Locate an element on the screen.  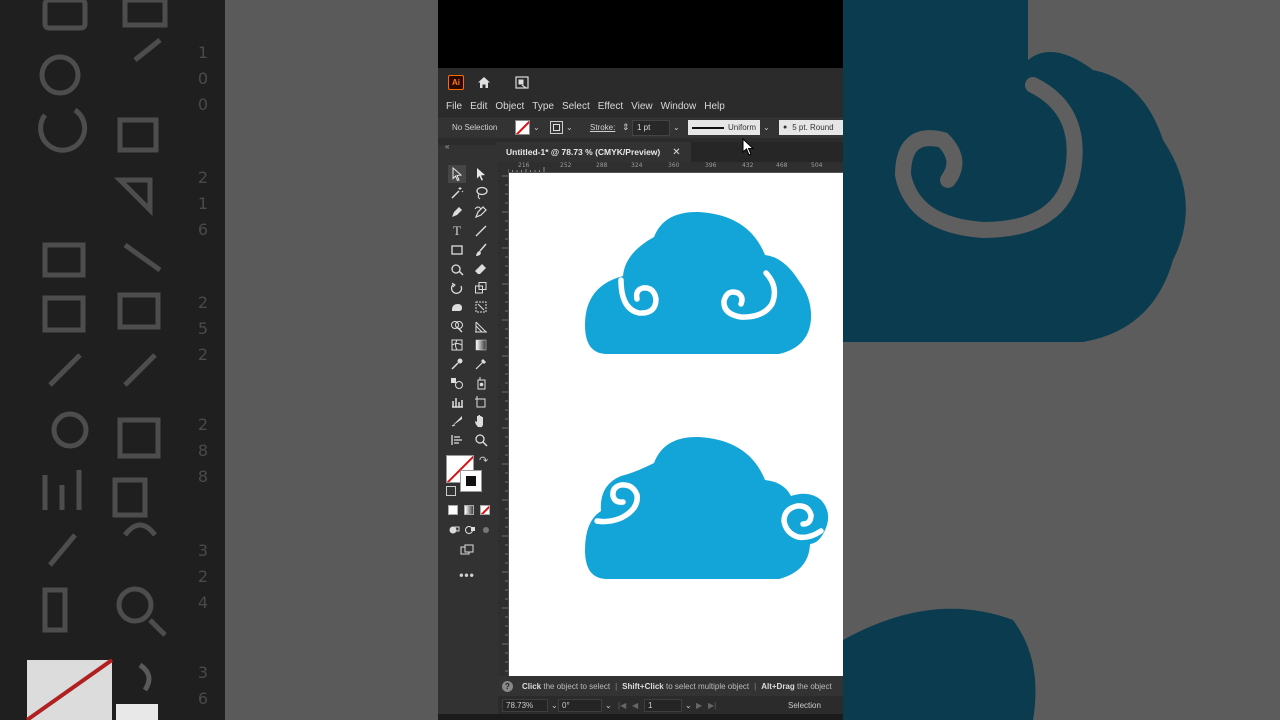
menu-view: View is located at coordinates (642, 106).